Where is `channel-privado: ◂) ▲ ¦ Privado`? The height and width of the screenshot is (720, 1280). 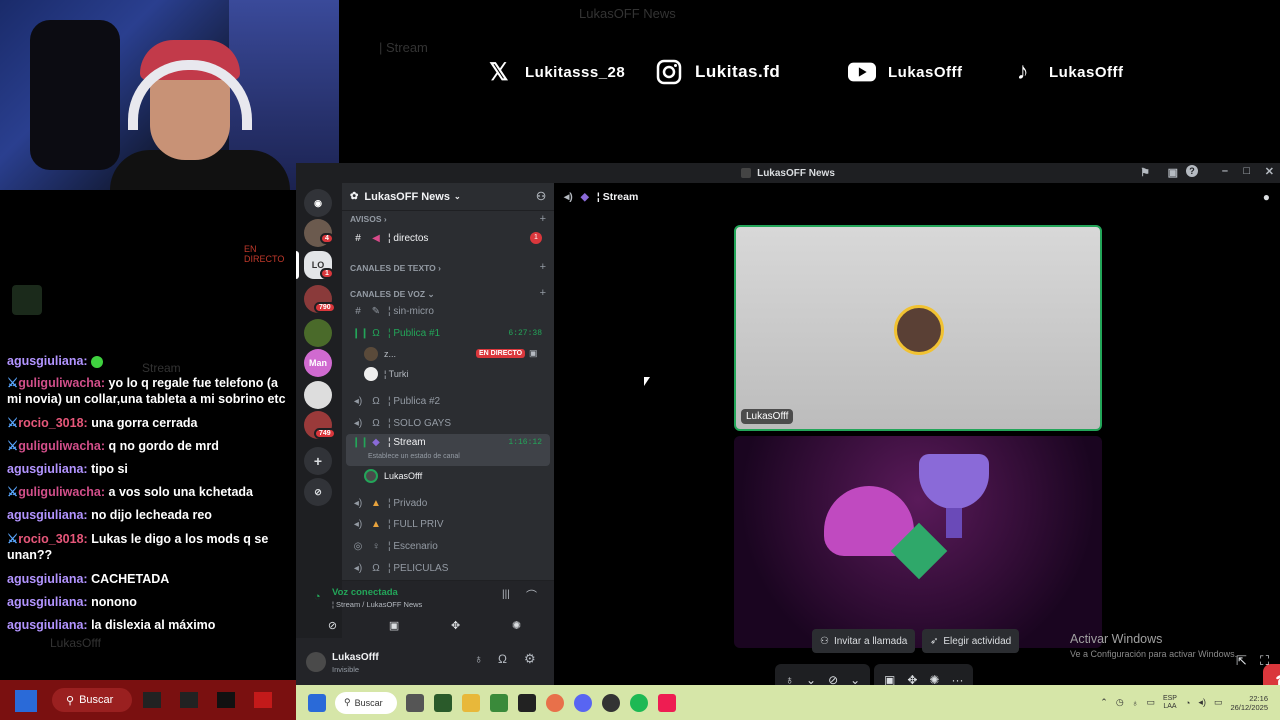
channel-privado: ◂) ▲ ¦ Privado is located at coordinates (448, 503).